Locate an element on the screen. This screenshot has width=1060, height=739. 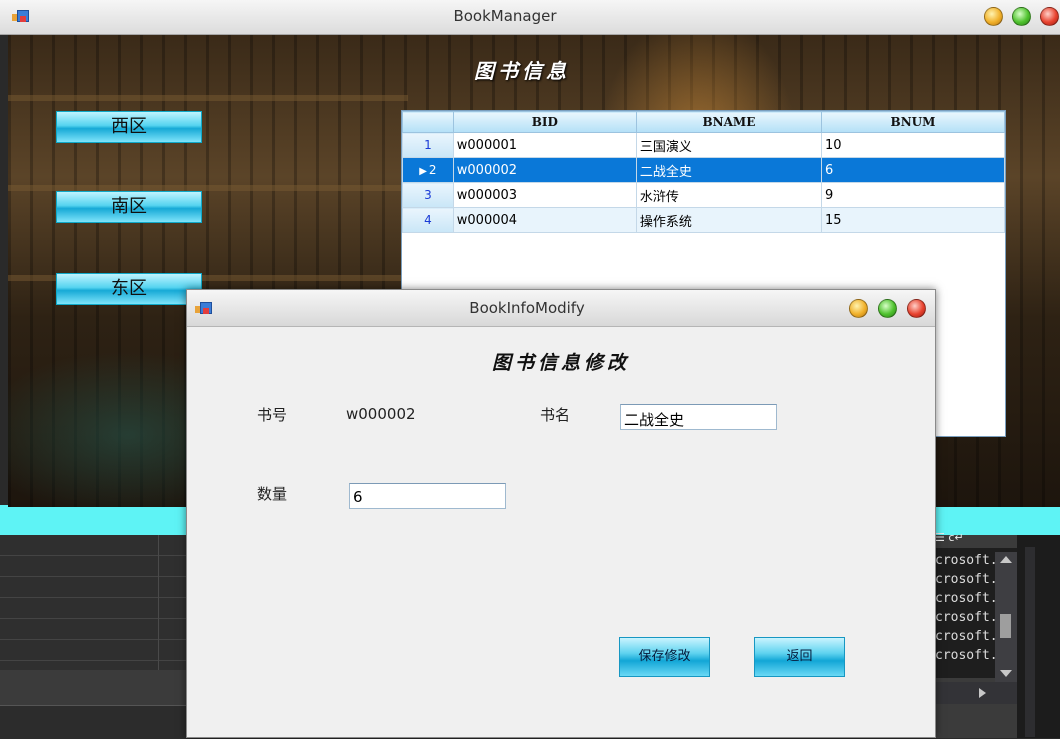
ide-status-area is located at coordinates (93, 722).